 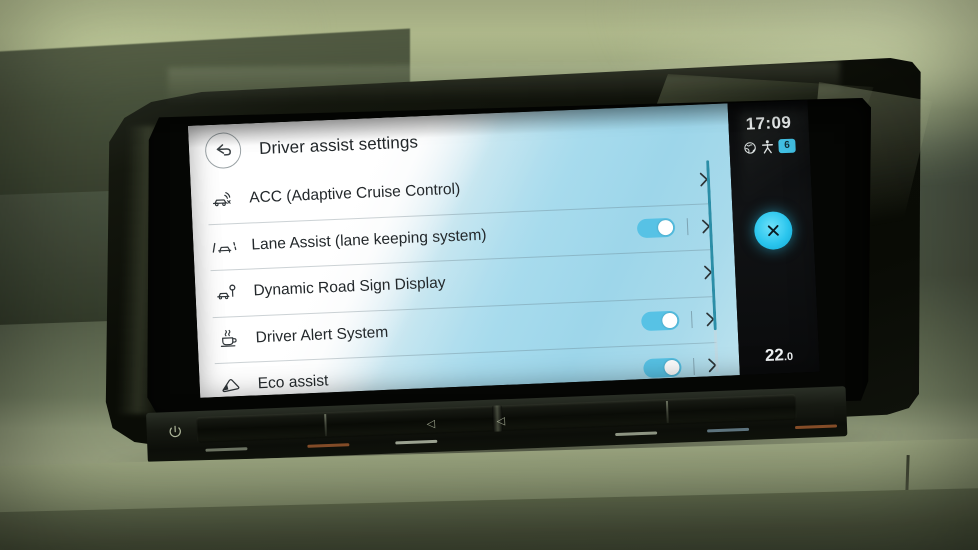 I want to click on temperature-value: 22, so click(x=774, y=355).